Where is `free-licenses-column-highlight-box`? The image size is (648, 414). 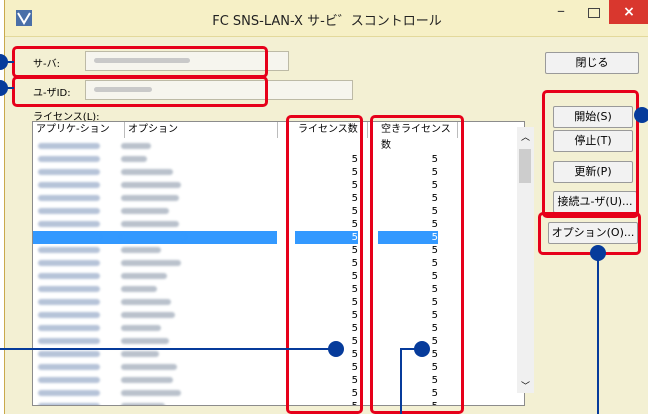 free-licenses-column-highlight-box is located at coordinates (417, 264).